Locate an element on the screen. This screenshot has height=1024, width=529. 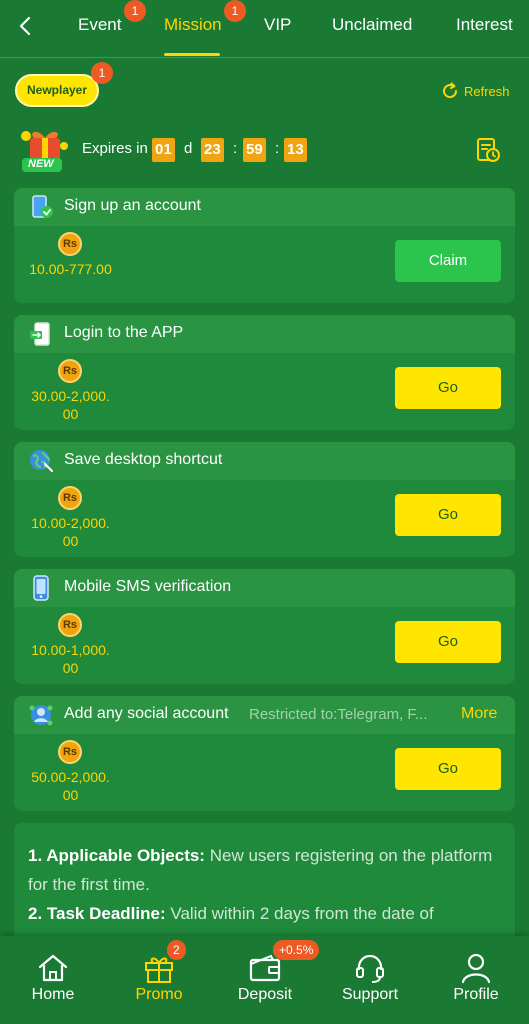
nav-label: Profile is located at coordinates (476, 994).